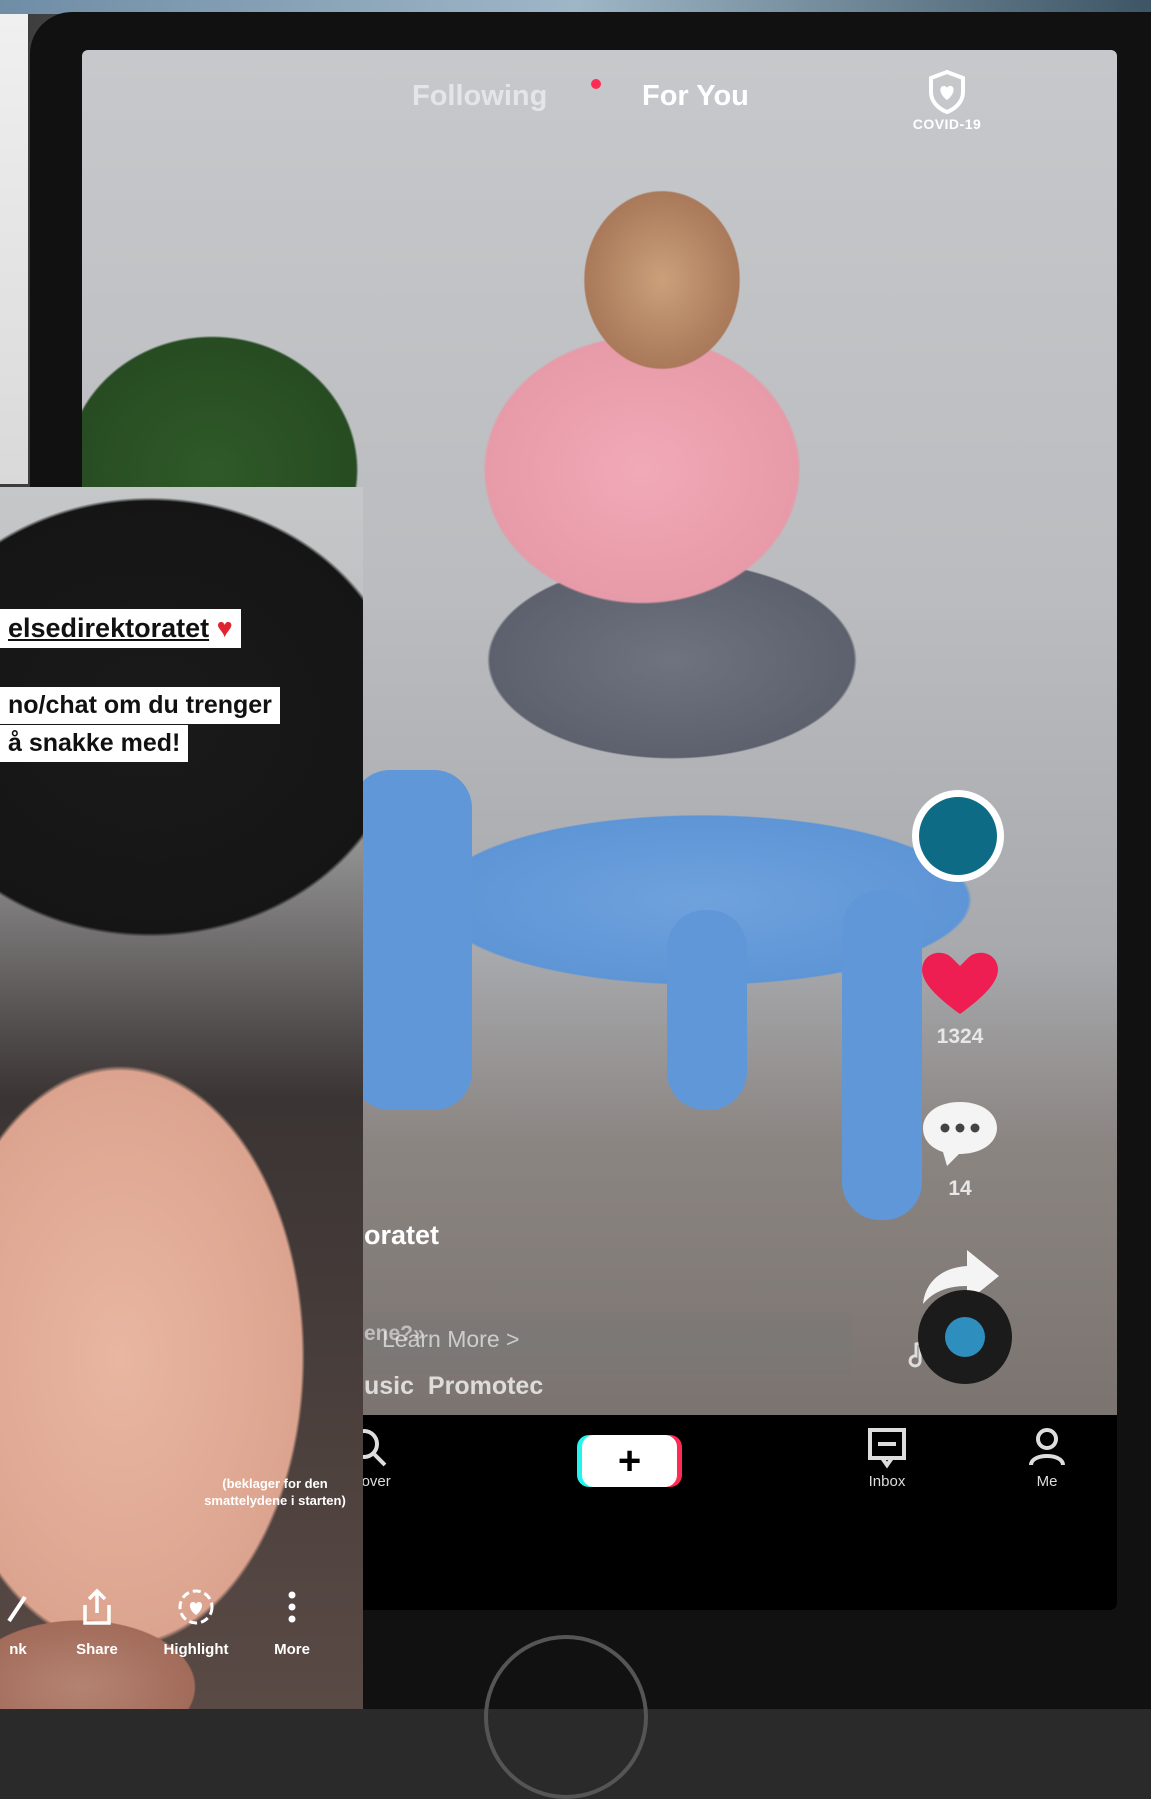 This screenshot has width=1151, height=1799. Describe the element at coordinates (94, 743) in the screenshot. I see `caption-line-2: å snakke med!` at that location.